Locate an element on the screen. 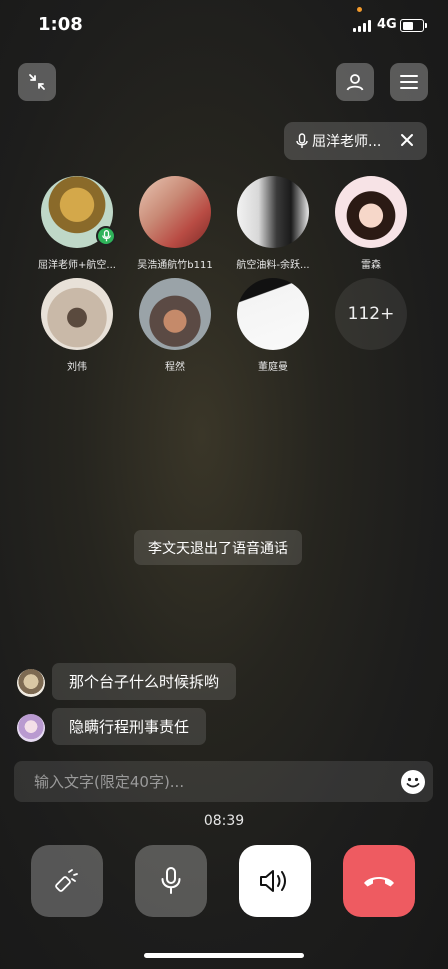 The height and width of the screenshot is (969, 448). status-time: 1:08 is located at coordinates (60, 24).